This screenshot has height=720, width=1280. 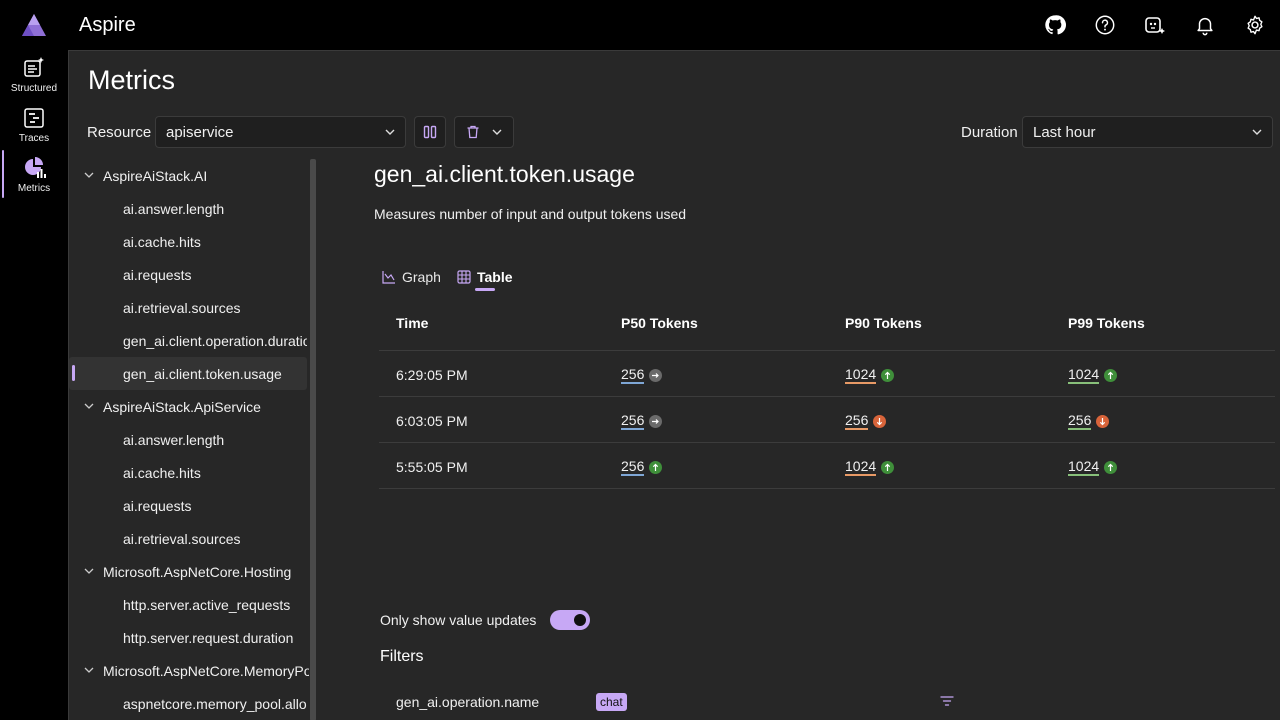 I want to click on tree-group: Microsoft.AspNetCore.Hosting, so click(x=189, y=571).